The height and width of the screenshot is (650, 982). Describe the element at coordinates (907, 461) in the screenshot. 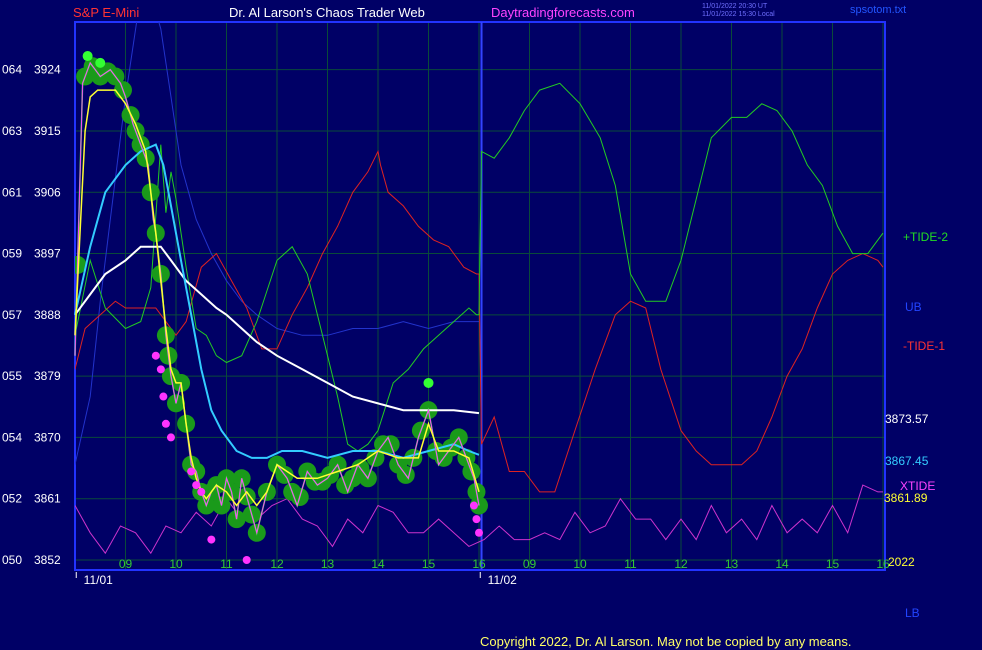

I see `mid-ma-value: 3867.45` at that location.